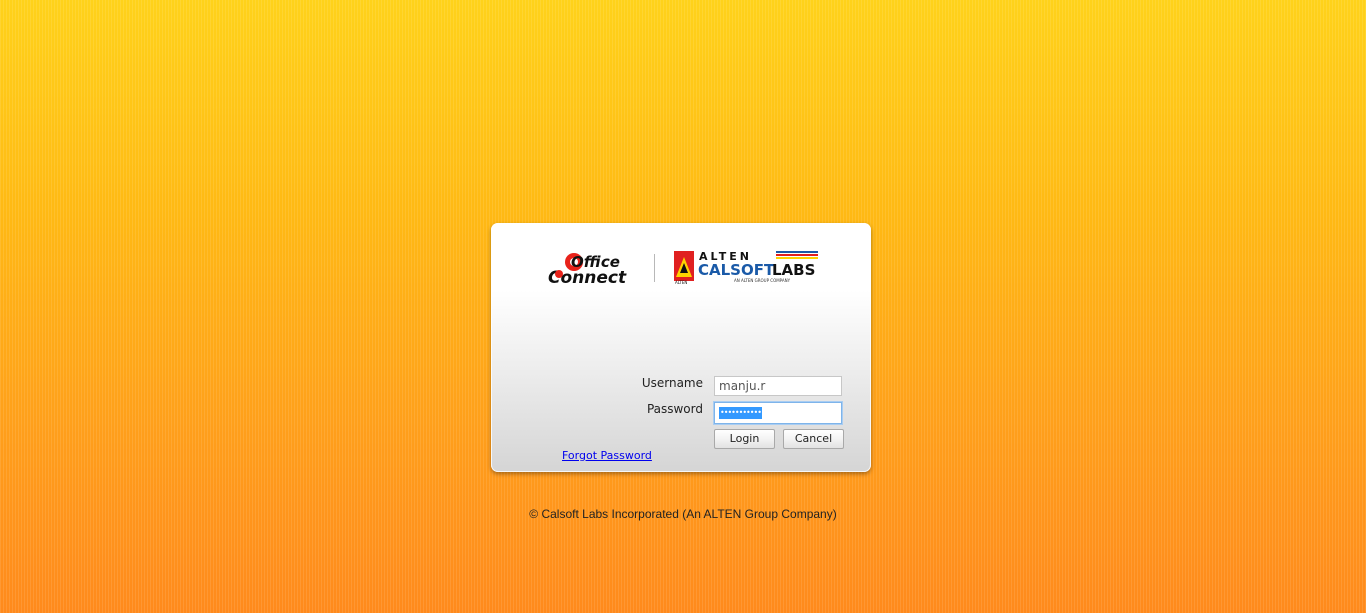 Image resolution: width=1366 pixels, height=613 pixels. What do you see at coordinates (793, 270) in the screenshot?
I see `labs-text: LABS` at bounding box center [793, 270].